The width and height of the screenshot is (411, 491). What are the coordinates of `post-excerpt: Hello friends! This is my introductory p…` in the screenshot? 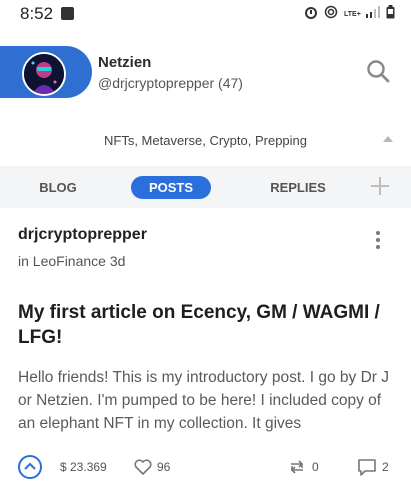 It's located at (206, 400).